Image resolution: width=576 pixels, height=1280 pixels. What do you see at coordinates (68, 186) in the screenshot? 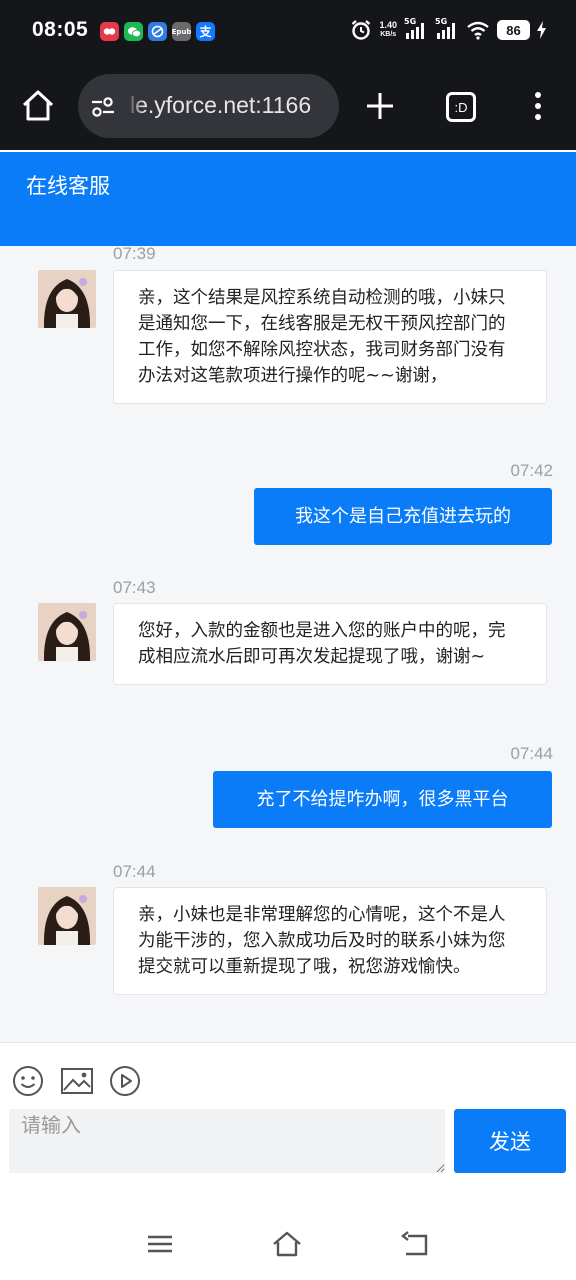
I see `page-title: 在线客服` at bounding box center [68, 186].